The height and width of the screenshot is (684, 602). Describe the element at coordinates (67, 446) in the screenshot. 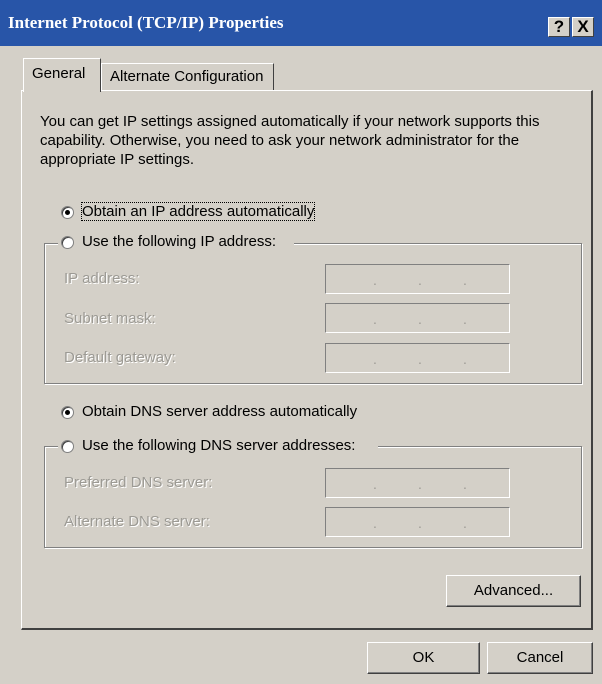

I see `radio-use-following-dns` at that location.